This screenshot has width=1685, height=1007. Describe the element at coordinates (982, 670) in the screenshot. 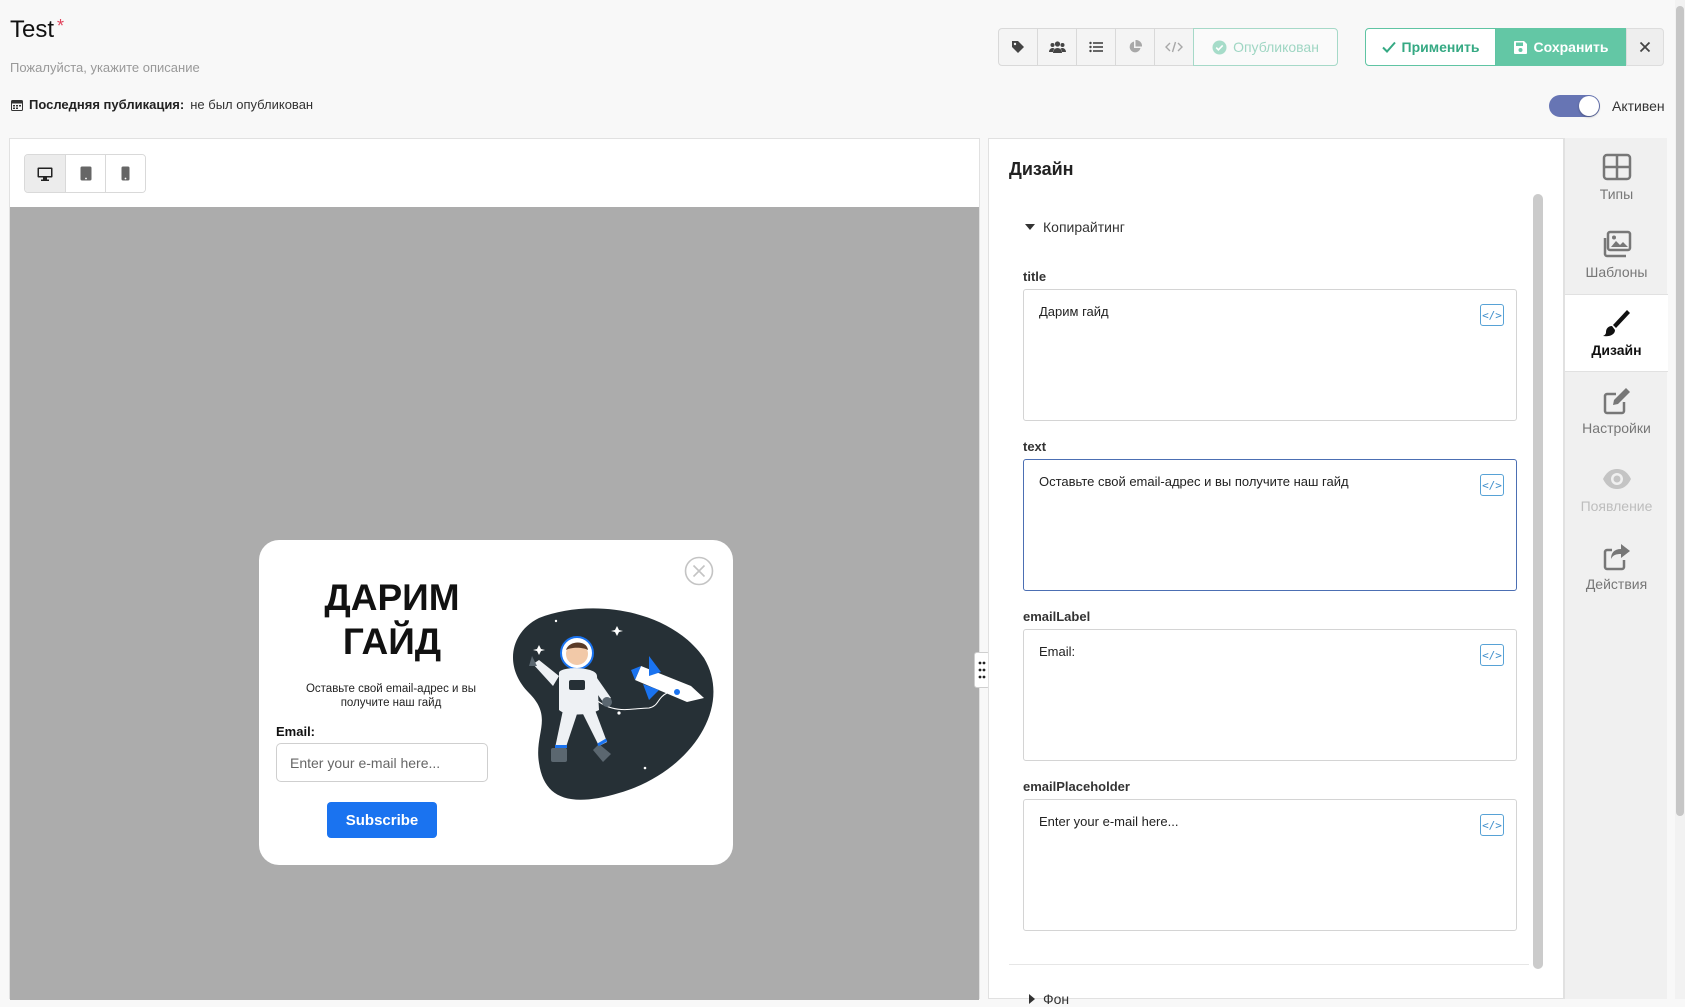

I see `drag-handle-icon` at that location.